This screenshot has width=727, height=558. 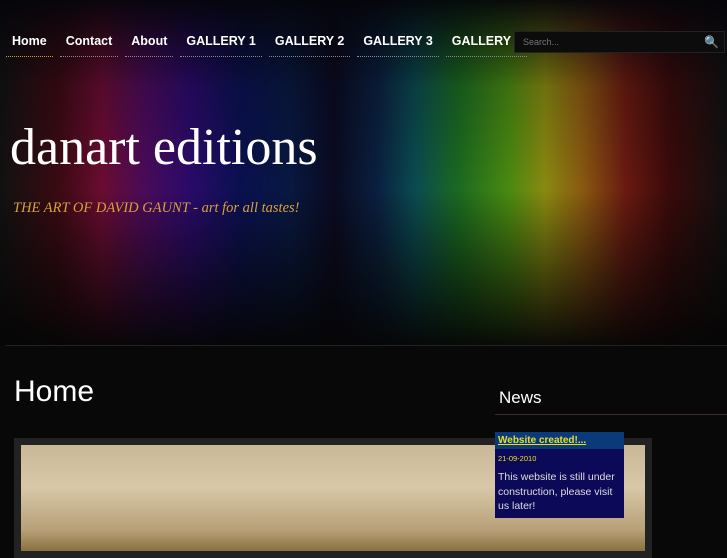 What do you see at coordinates (149, 43) in the screenshot?
I see `nav-about: About` at bounding box center [149, 43].